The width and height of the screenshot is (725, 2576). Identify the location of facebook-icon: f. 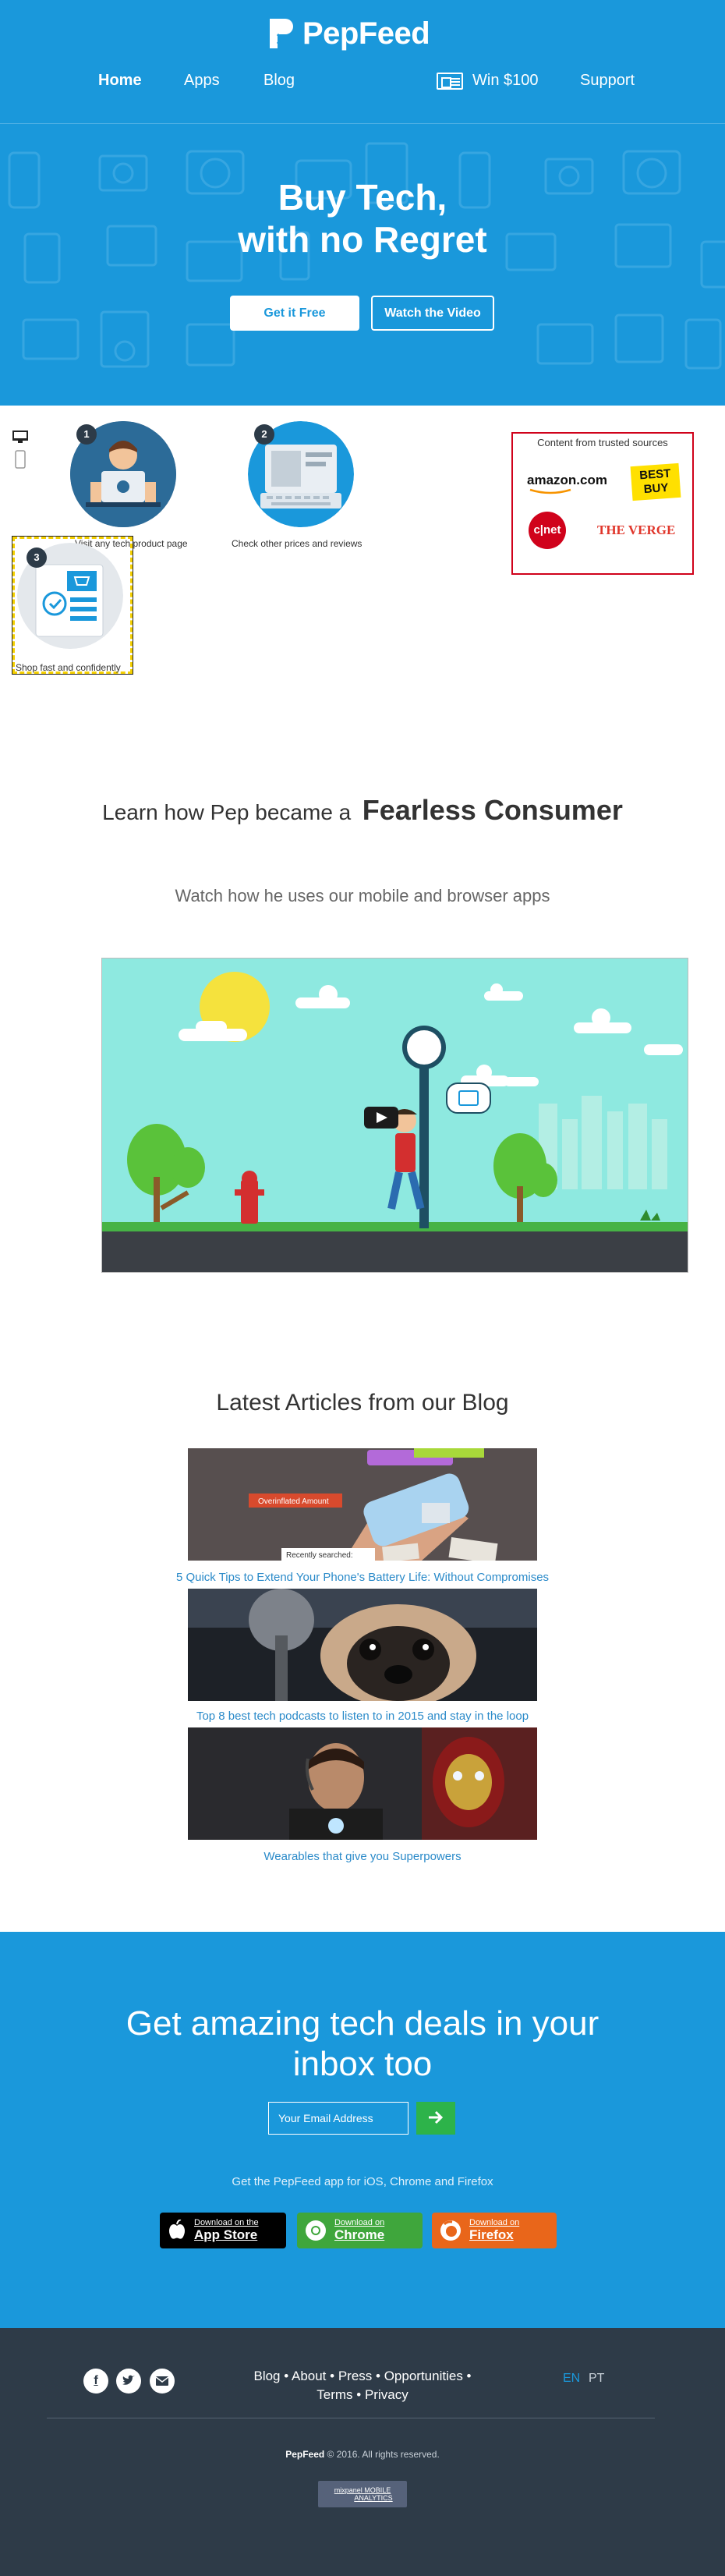
(95, 2381).